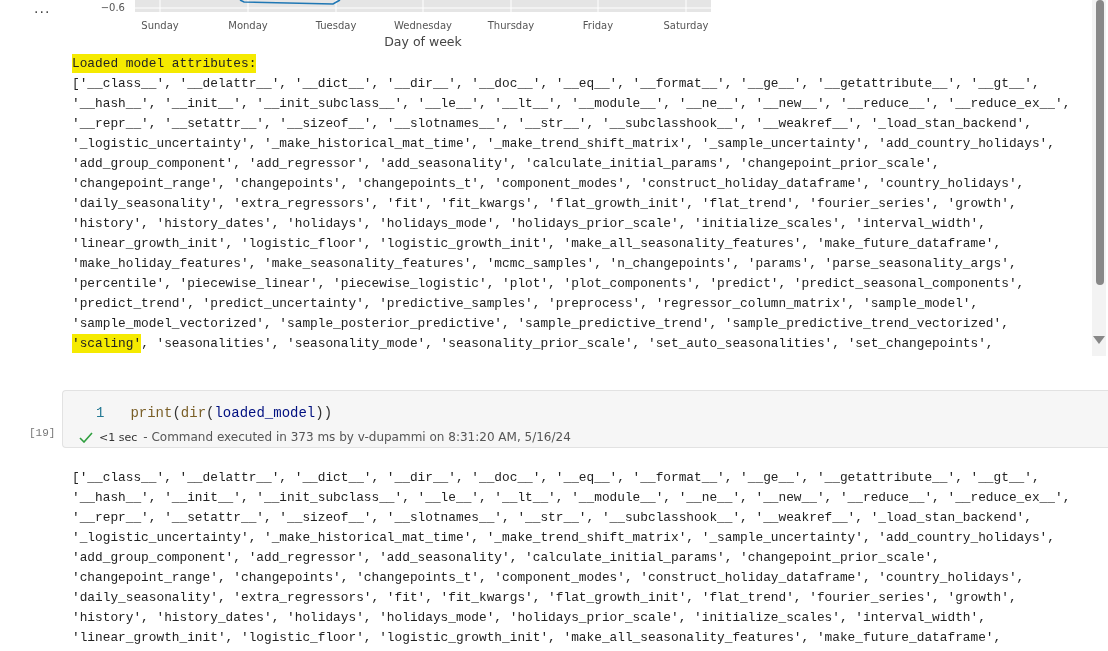 The height and width of the screenshot is (651, 1108). Describe the element at coordinates (544, 263) in the screenshot. I see `output-line: 'make_holiday_features', 'make_seasonality_features', 'mcmc_samples', 'n_changepoints', 'params', 'parse_seasonality_args',` at that location.